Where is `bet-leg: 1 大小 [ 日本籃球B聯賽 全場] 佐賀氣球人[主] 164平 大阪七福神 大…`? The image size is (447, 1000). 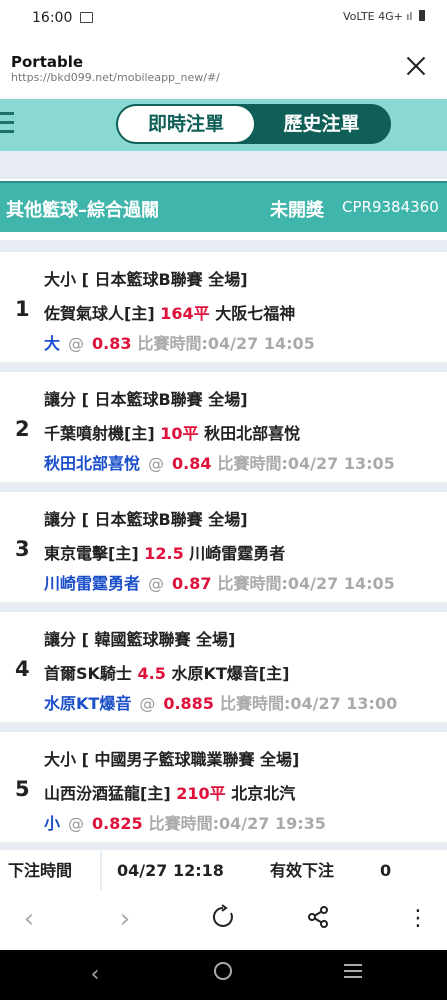
bet-leg: 1 大小 [ 日本籃球B聯賽 全場] 佐賀氣球人[主] 164平 大阪七福神 大… is located at coordinates (223, 307).